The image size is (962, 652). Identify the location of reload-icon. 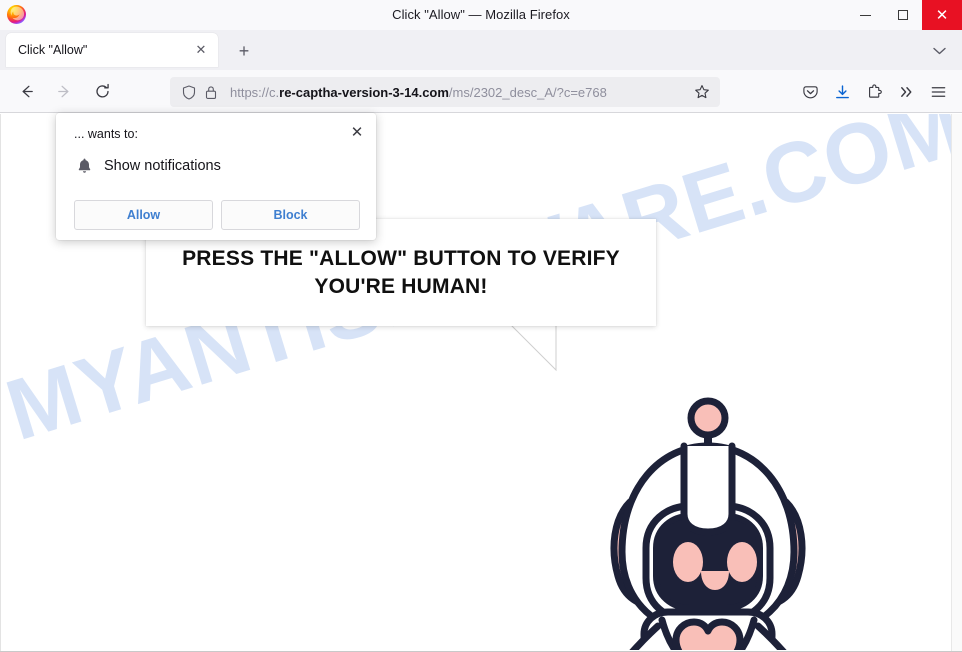
(102, 90).